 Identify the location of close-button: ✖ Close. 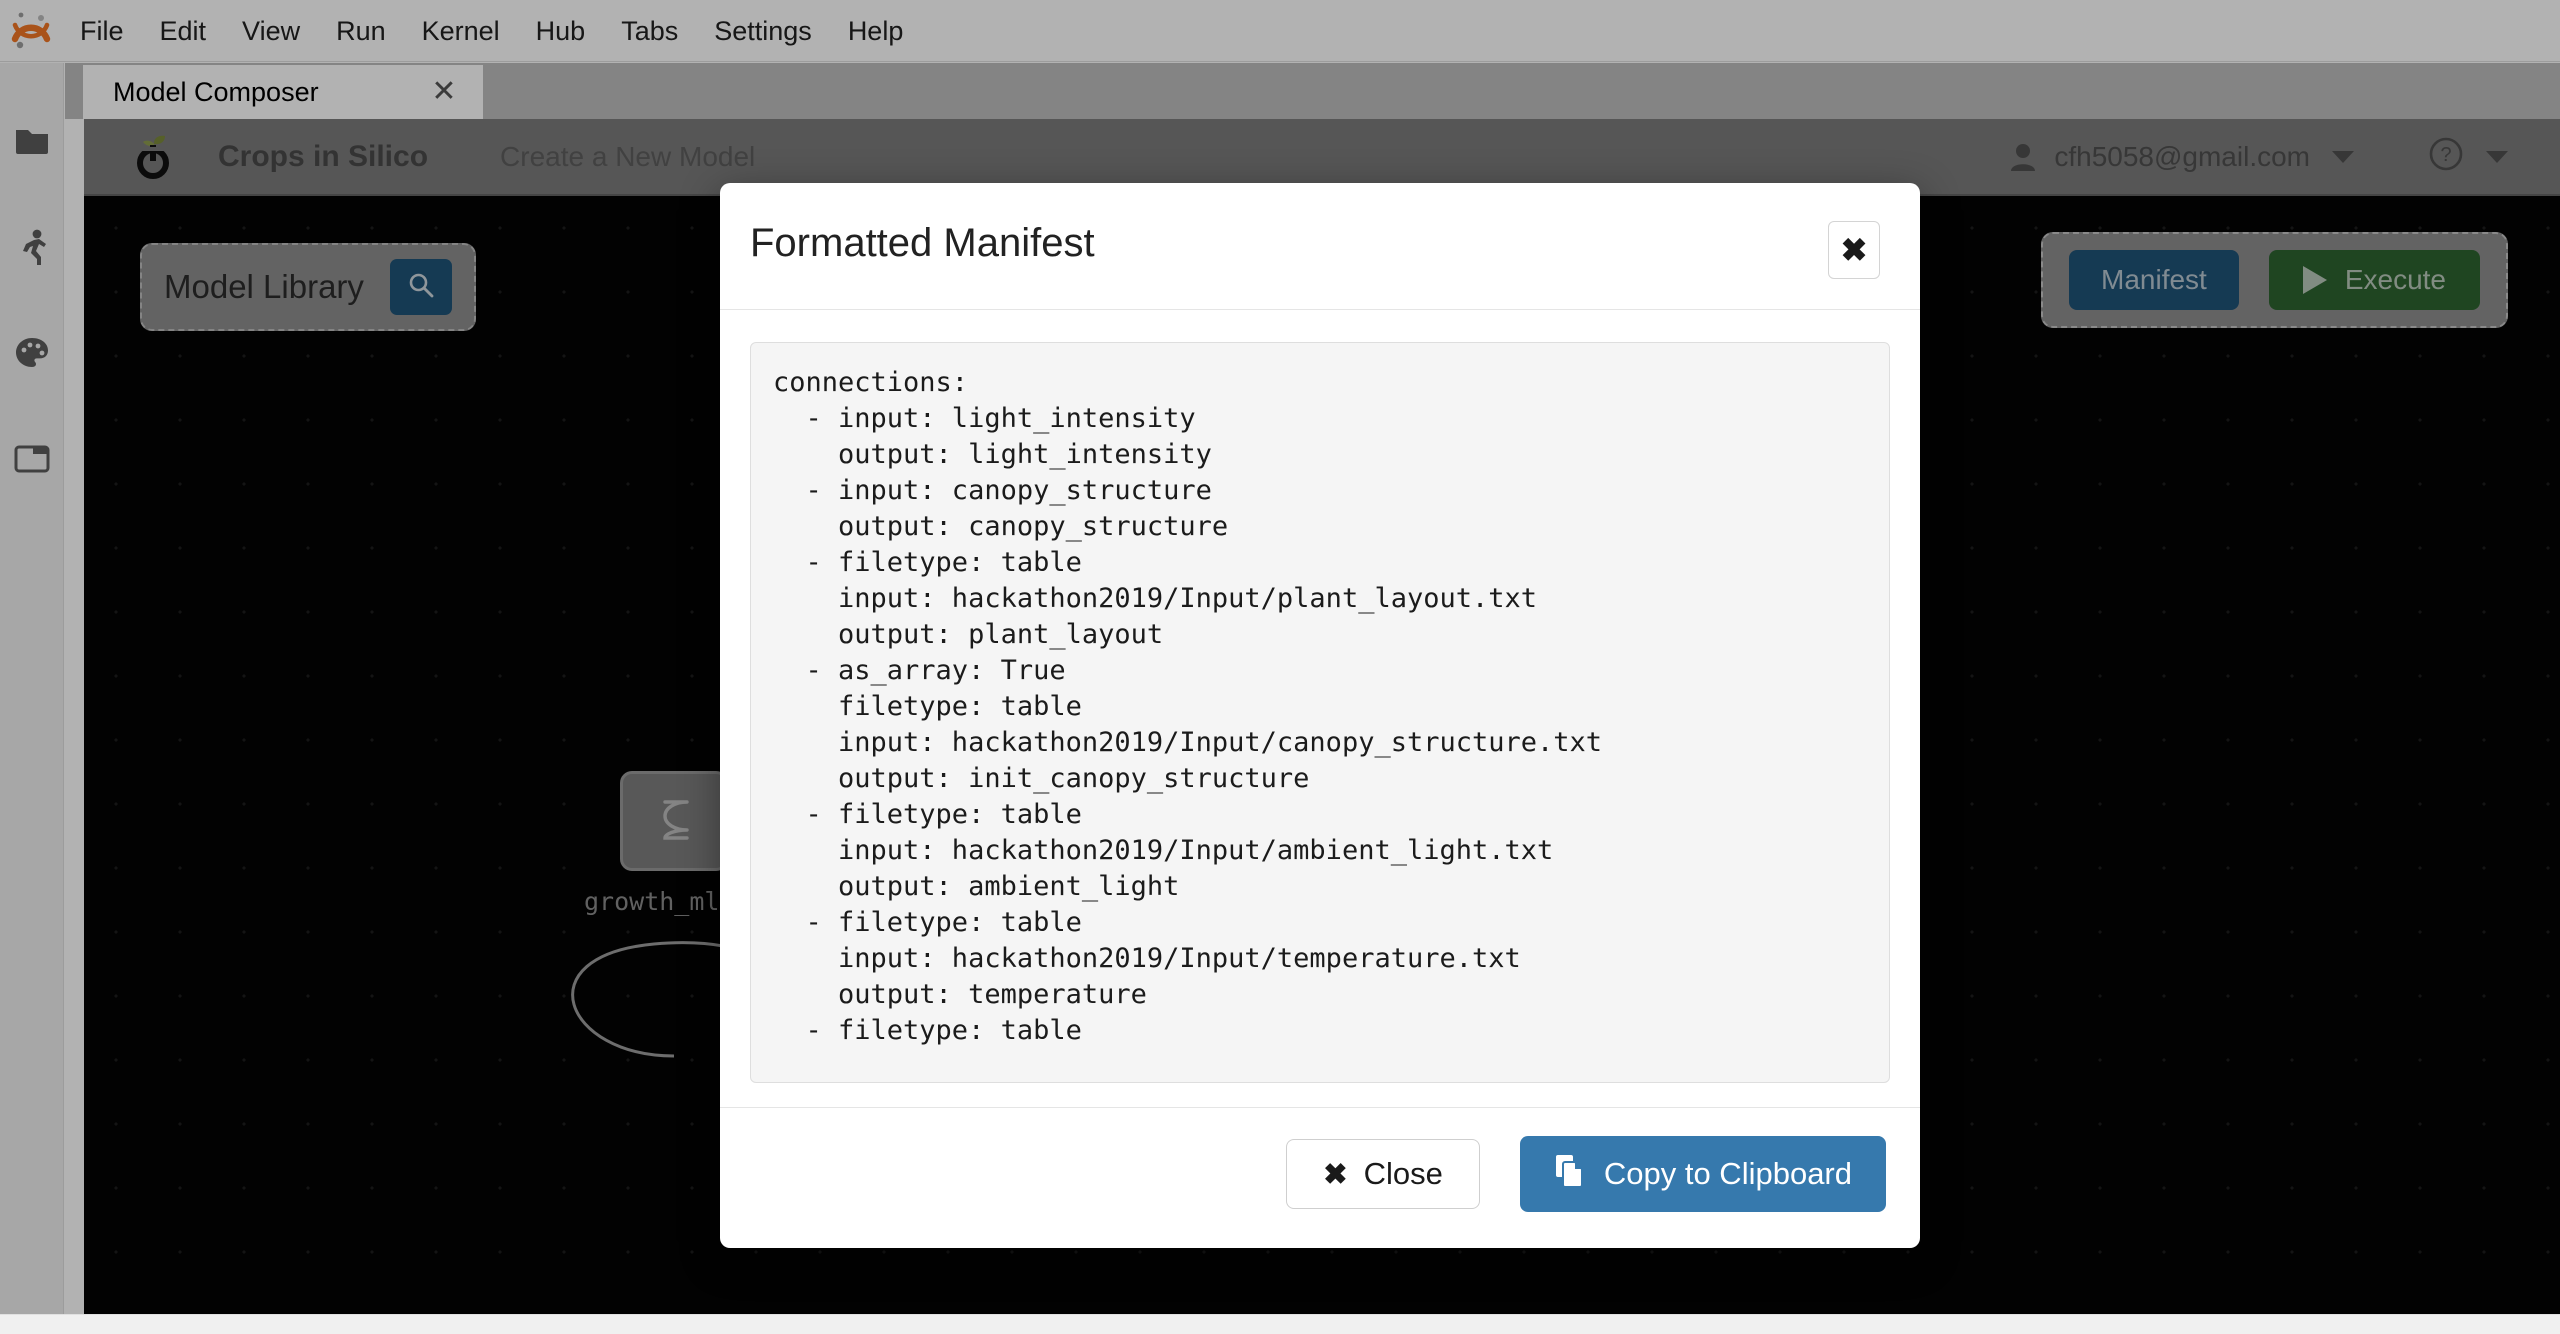
(1383, 1174).